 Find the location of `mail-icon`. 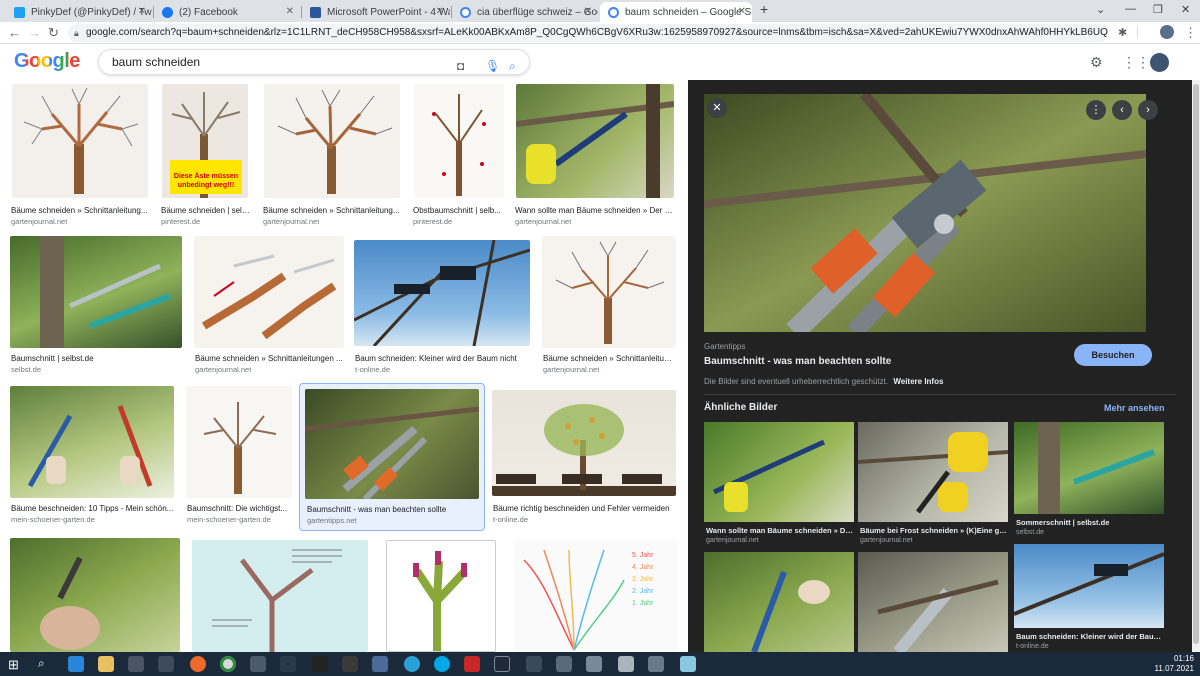

mail-icon is located at coordinates (136, 664).